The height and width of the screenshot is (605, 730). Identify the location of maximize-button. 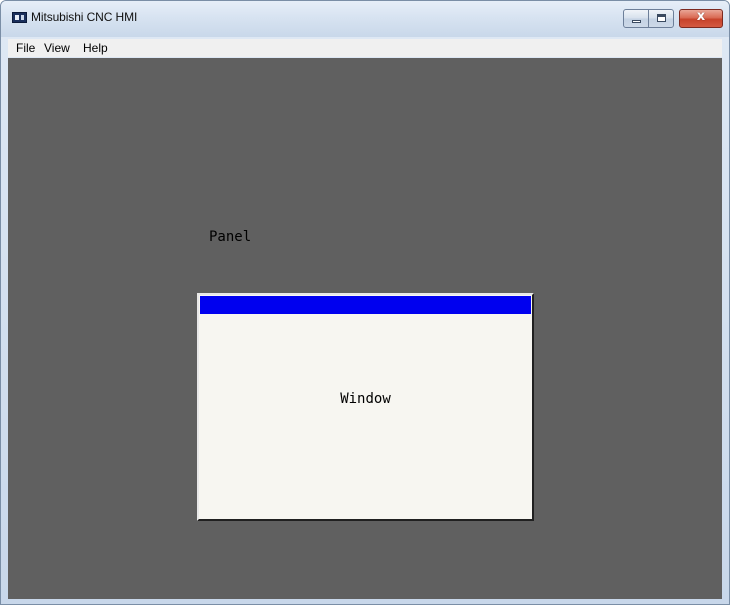
(661, 18).